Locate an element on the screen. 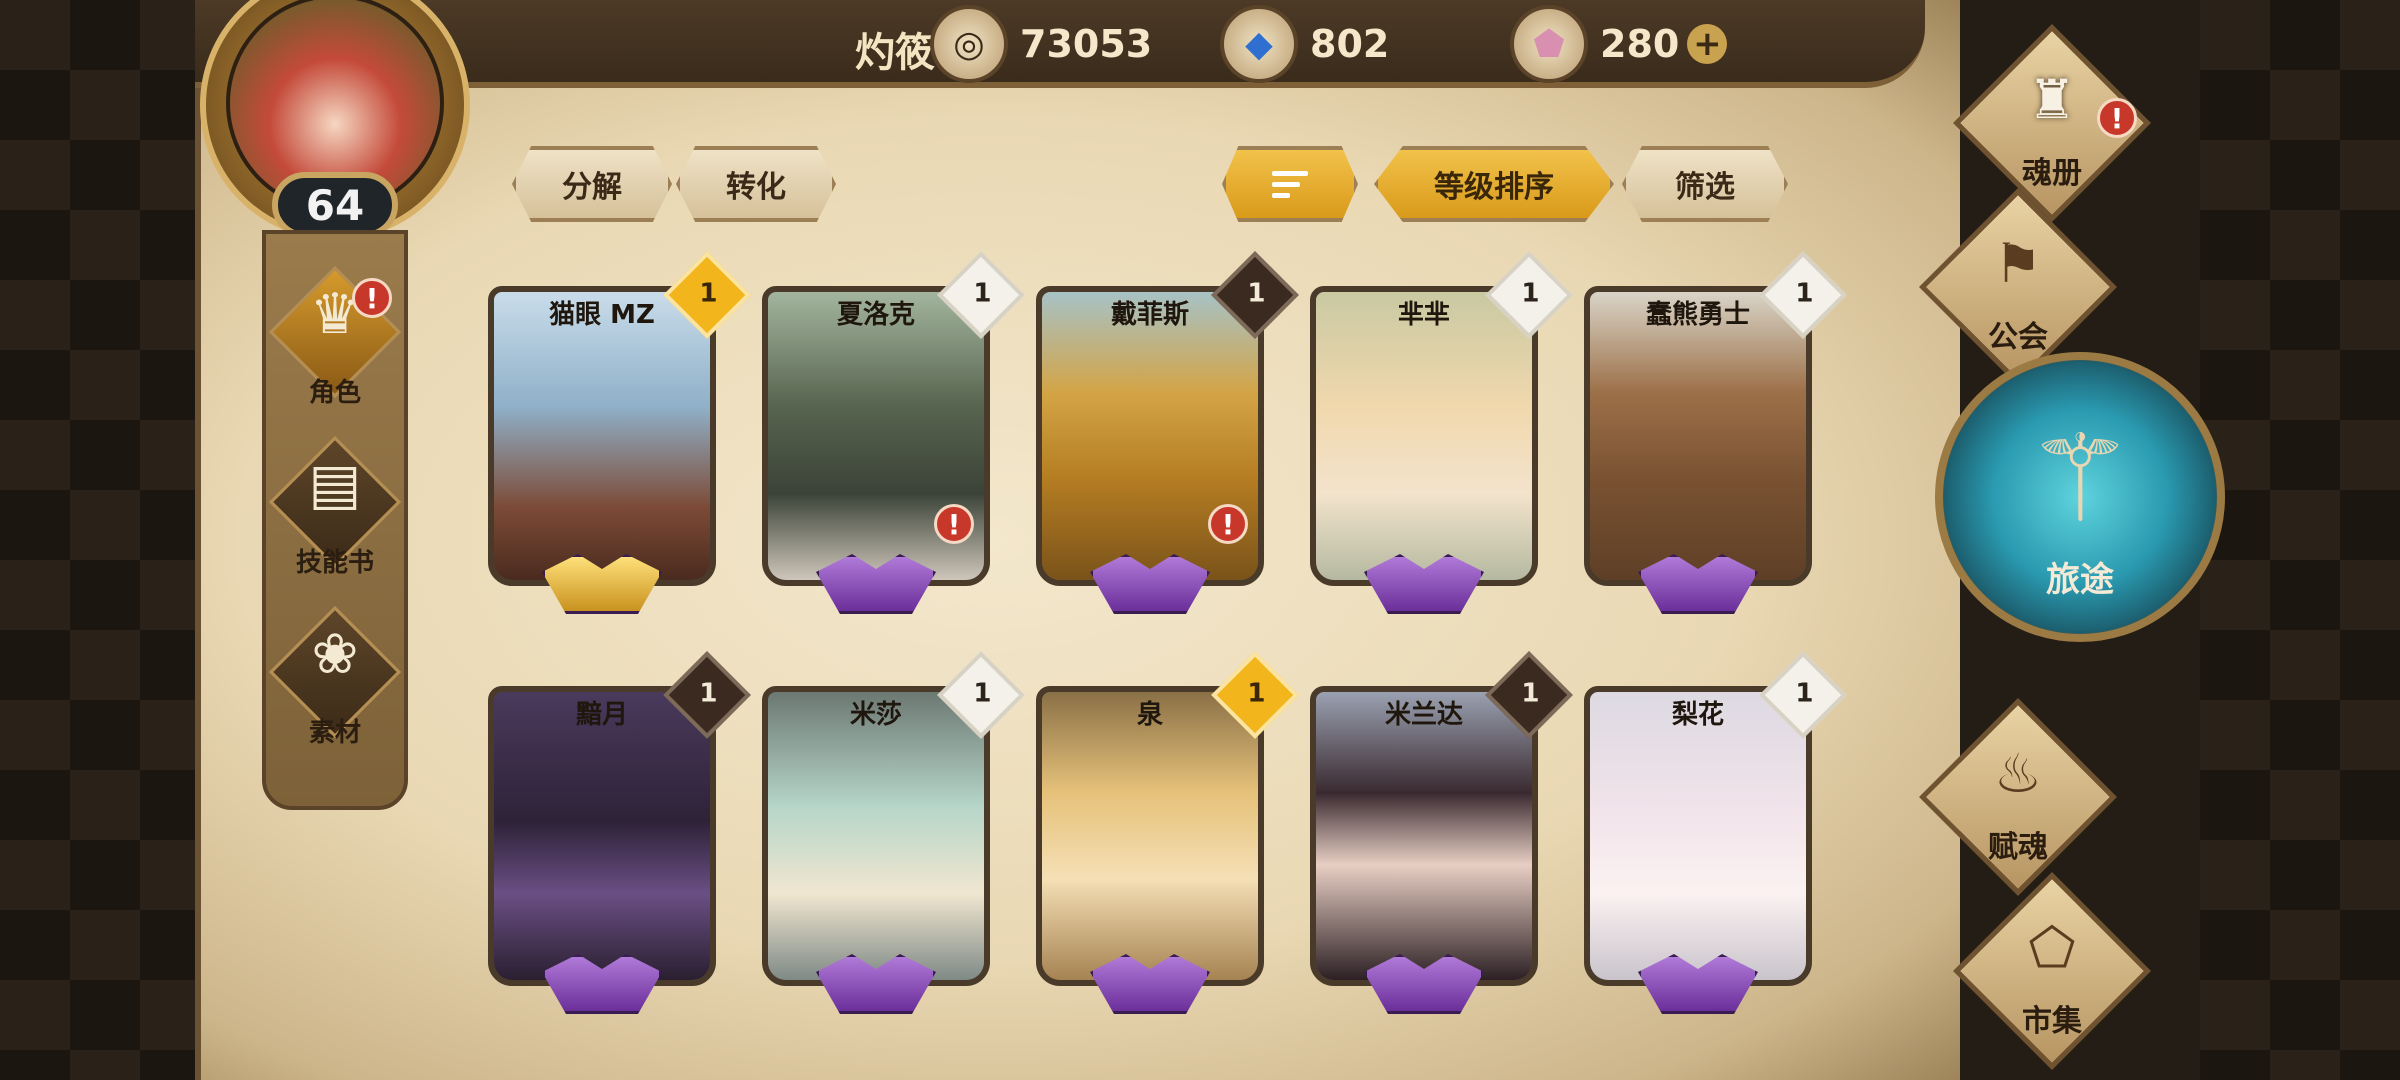 The height and width of the screenshot is (1080, 2400). menu-item-label: 素材 is located at coordinates (334, 733).